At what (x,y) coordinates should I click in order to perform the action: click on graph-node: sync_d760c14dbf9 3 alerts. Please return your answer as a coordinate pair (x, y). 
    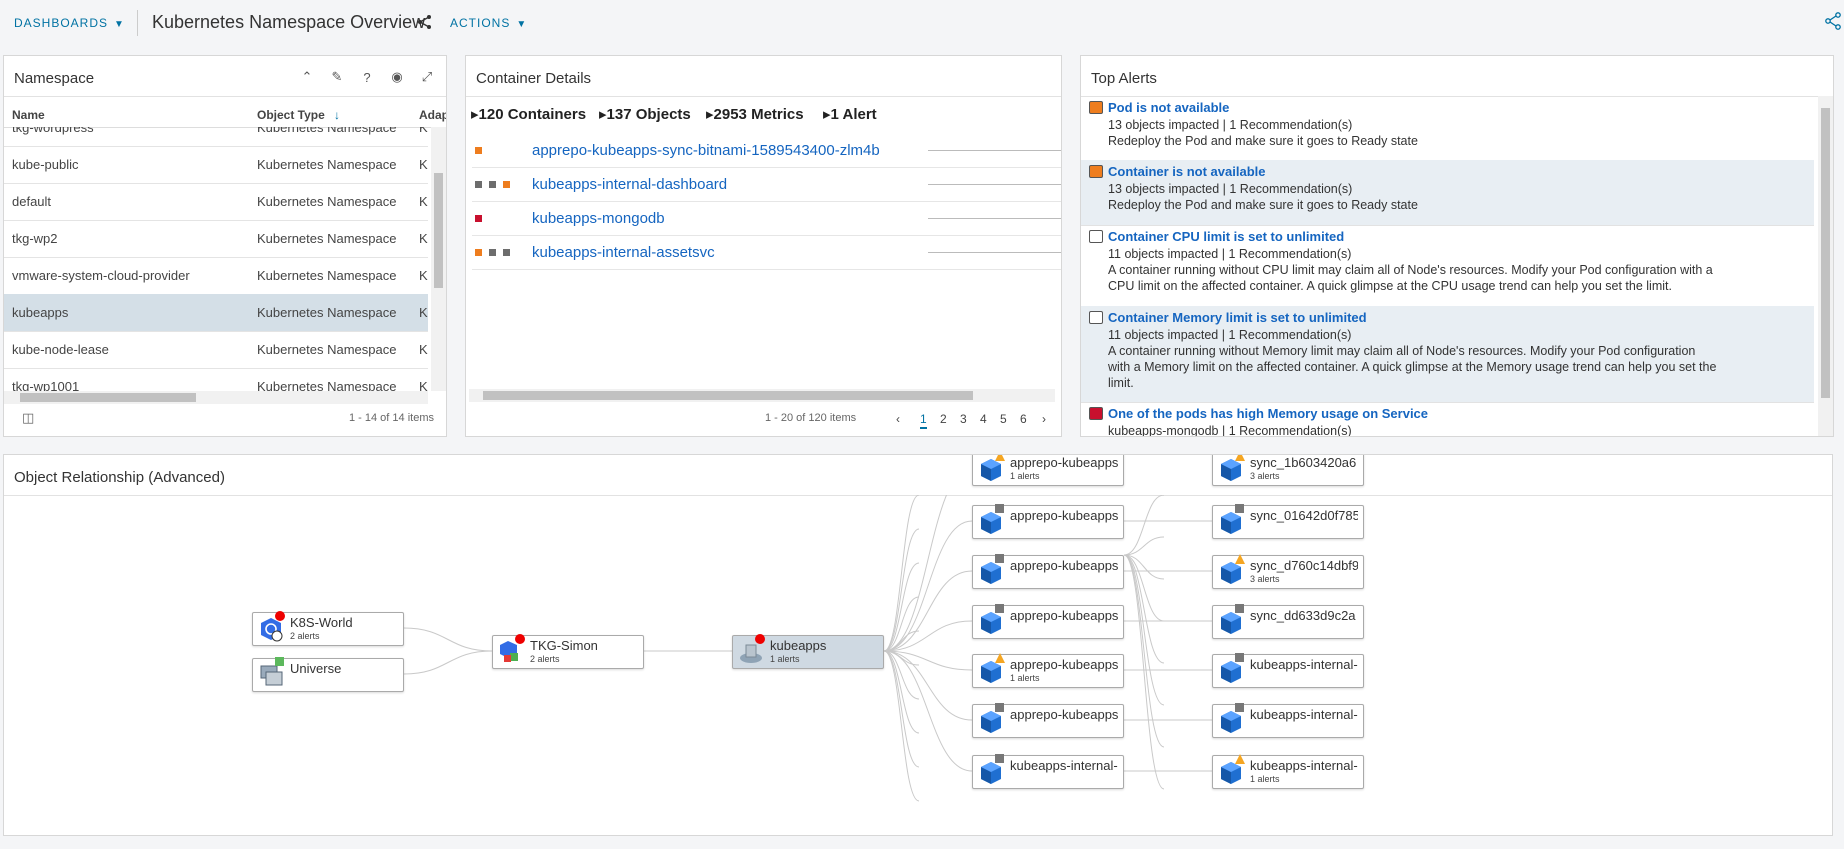
    Looking at the image, I should click on (1288, 571).